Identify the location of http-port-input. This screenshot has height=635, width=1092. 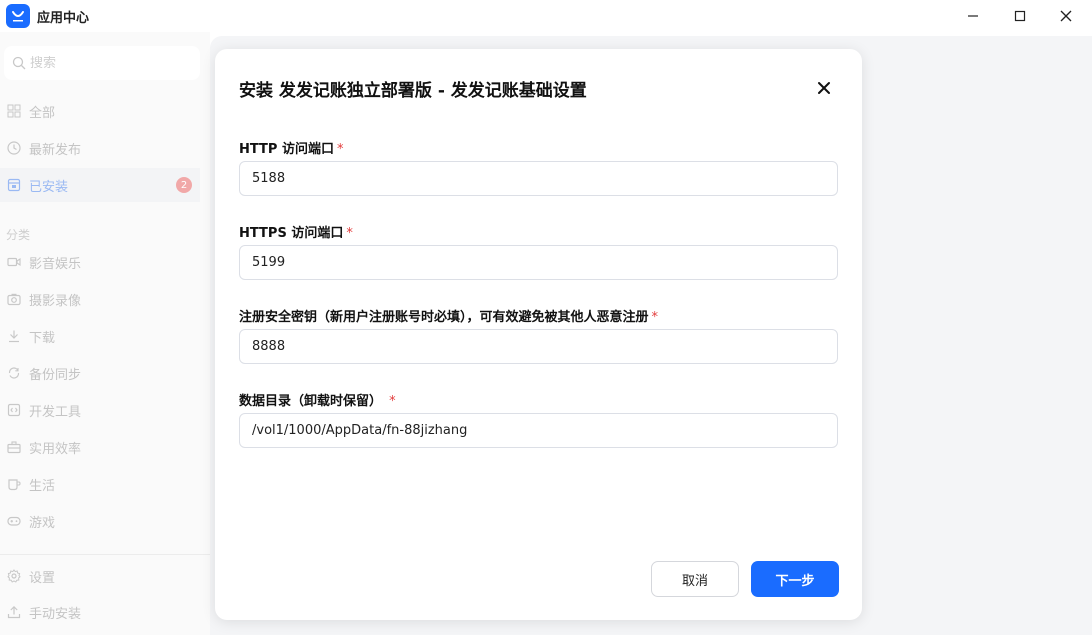
(538, 178).